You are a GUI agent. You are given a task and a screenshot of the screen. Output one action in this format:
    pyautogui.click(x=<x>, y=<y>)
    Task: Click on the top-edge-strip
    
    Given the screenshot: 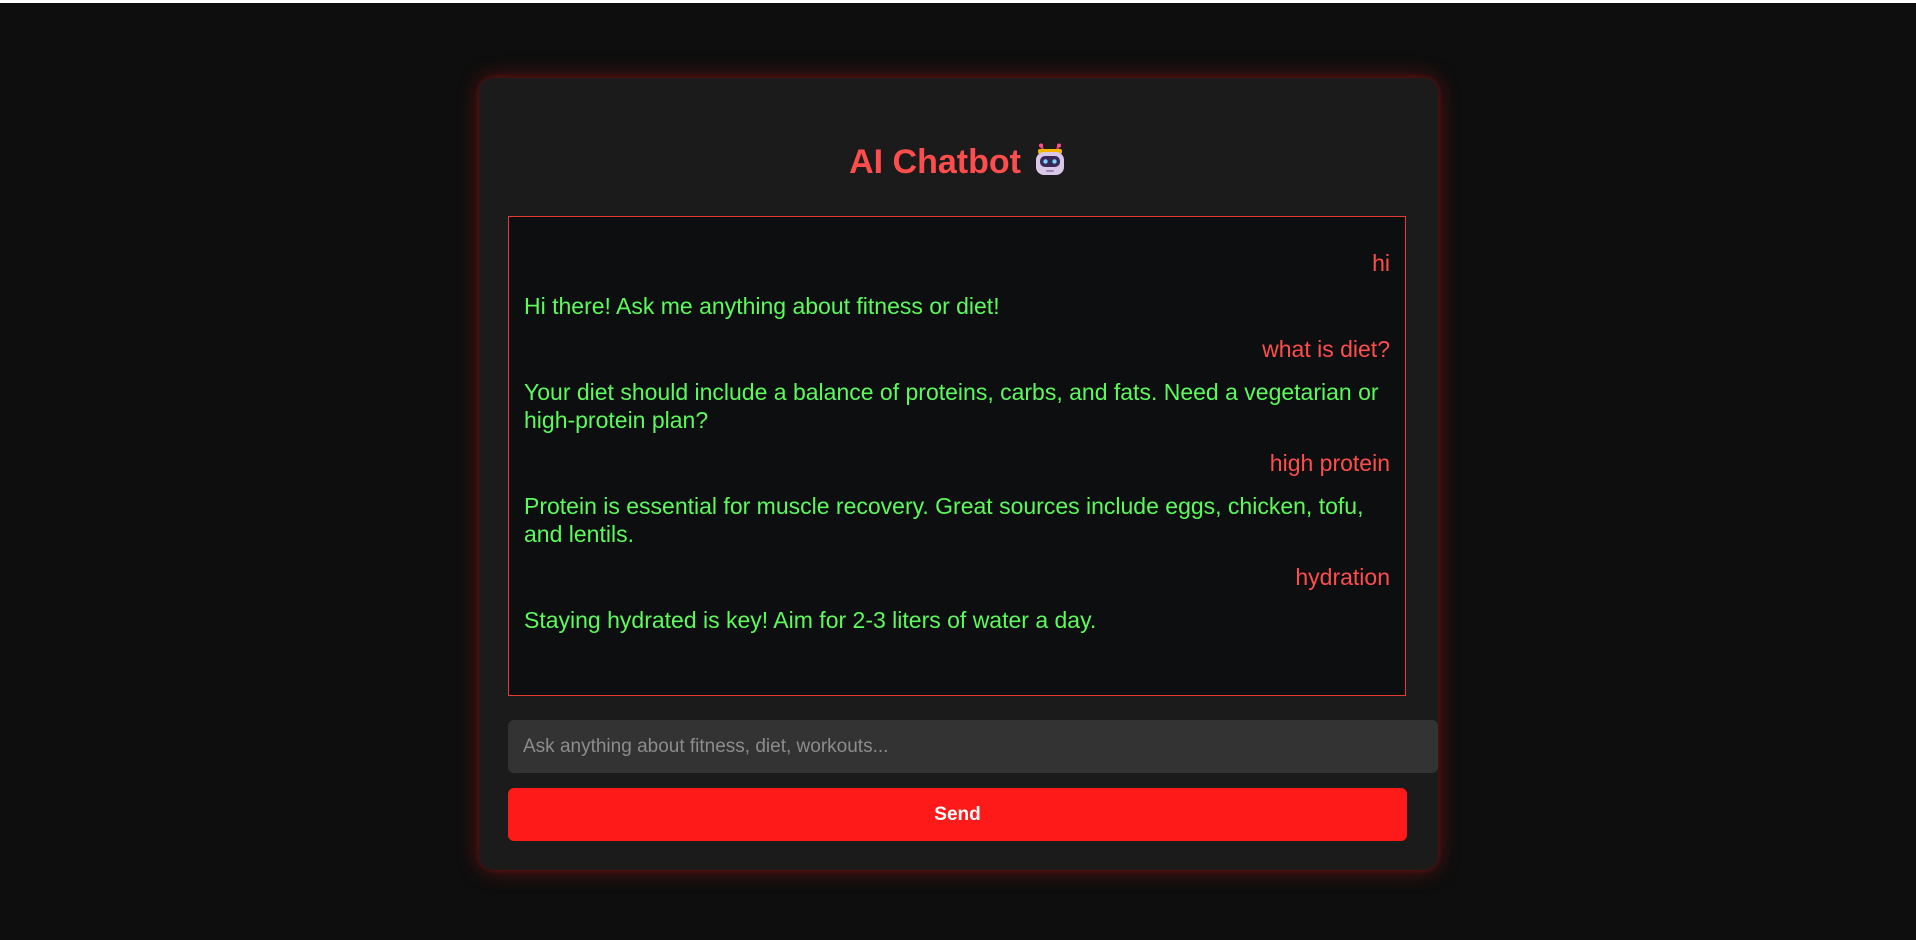 What is the action you would take?
    pyautogui.click(x=958, y=1)
    